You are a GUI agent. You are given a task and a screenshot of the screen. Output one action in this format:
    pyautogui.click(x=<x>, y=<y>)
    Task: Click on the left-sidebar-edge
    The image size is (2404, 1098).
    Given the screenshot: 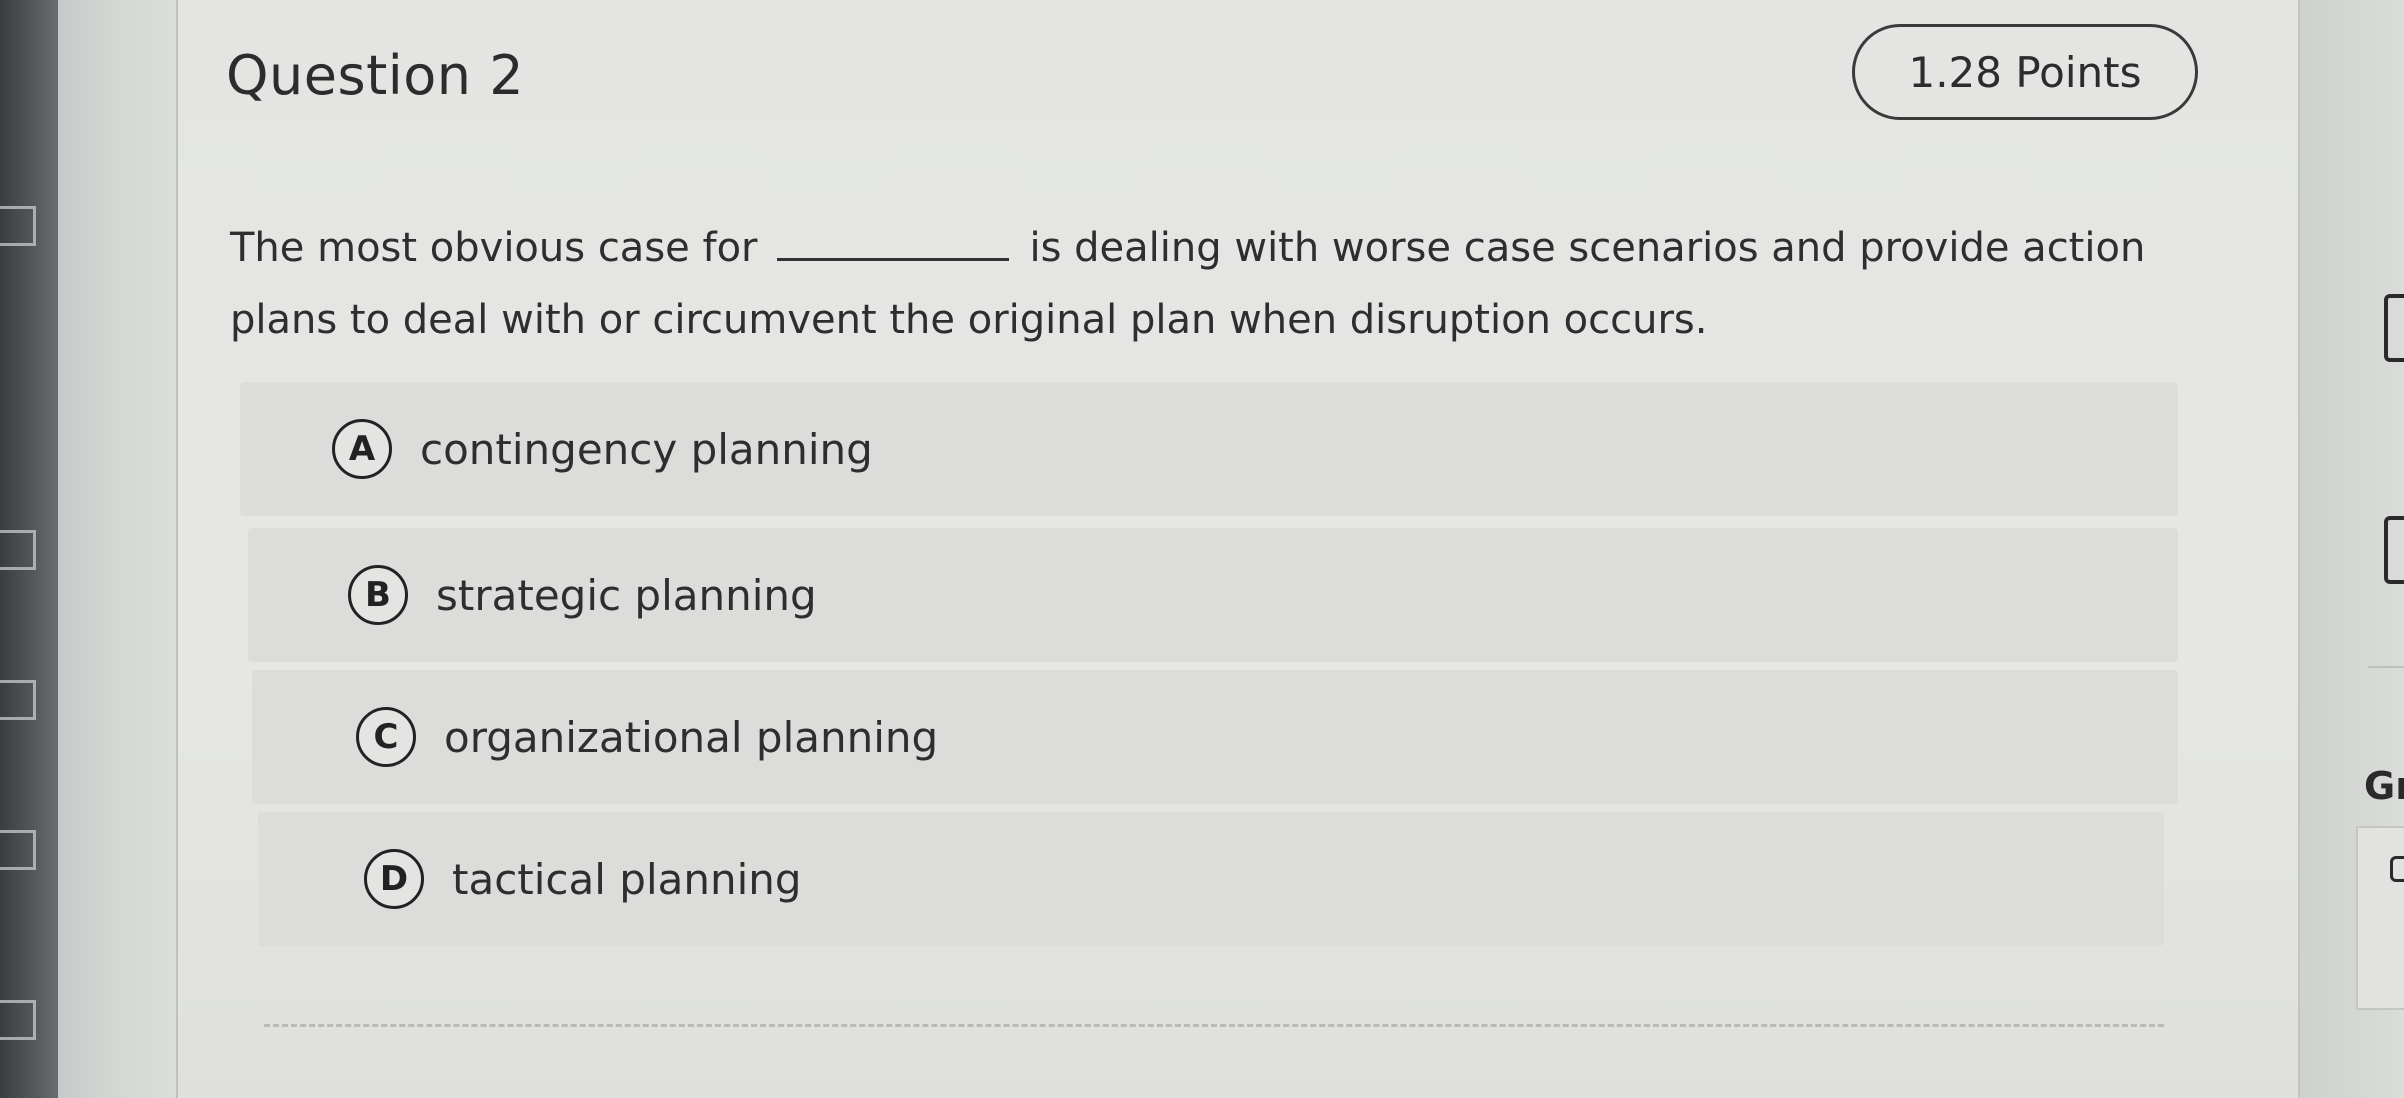 What is the action you would take?
    pyautogui.click(x=29, y=549)
    